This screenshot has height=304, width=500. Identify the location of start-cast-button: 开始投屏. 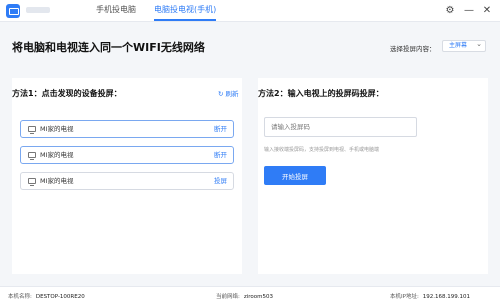
(295, 175).